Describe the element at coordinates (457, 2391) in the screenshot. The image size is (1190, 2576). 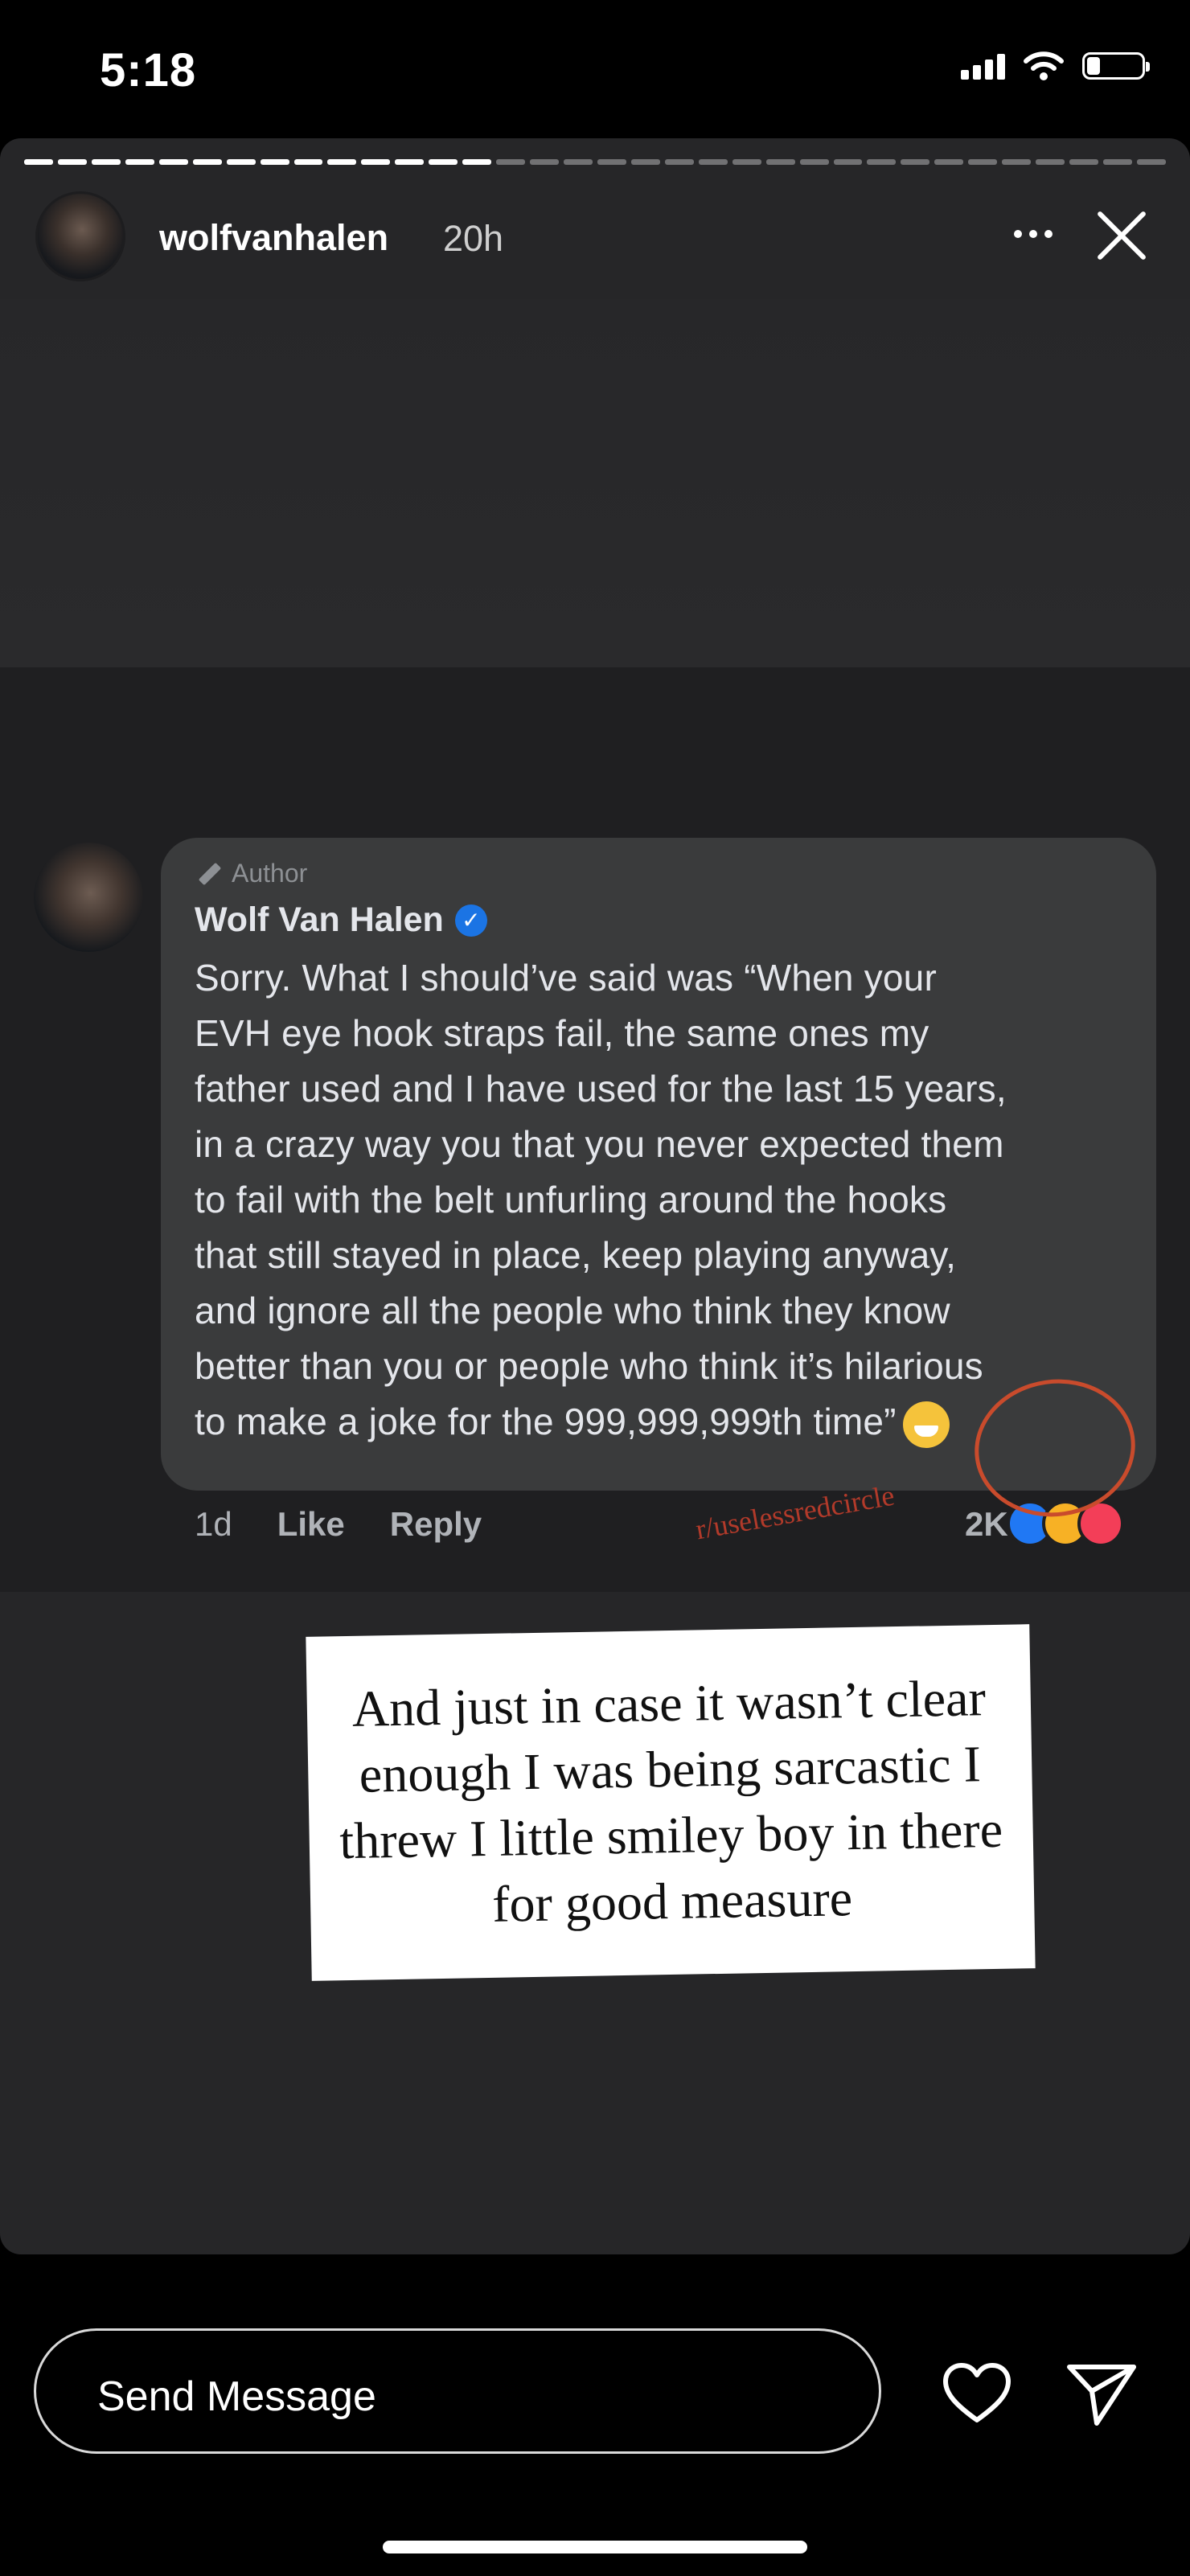
I see `send-message-input: Send Message` at that location.